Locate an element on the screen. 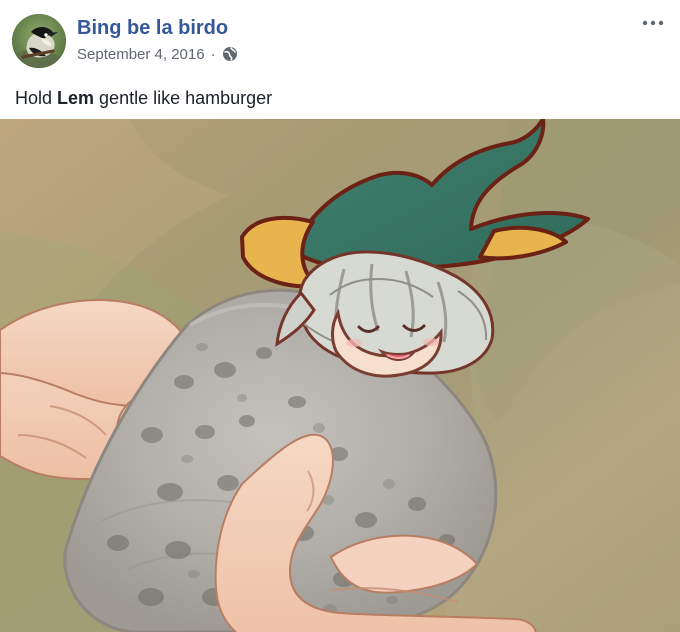 The width and height of the screenshot is (680, 632). post-date: September 4, 2016 is located at coordinates (141, 54).